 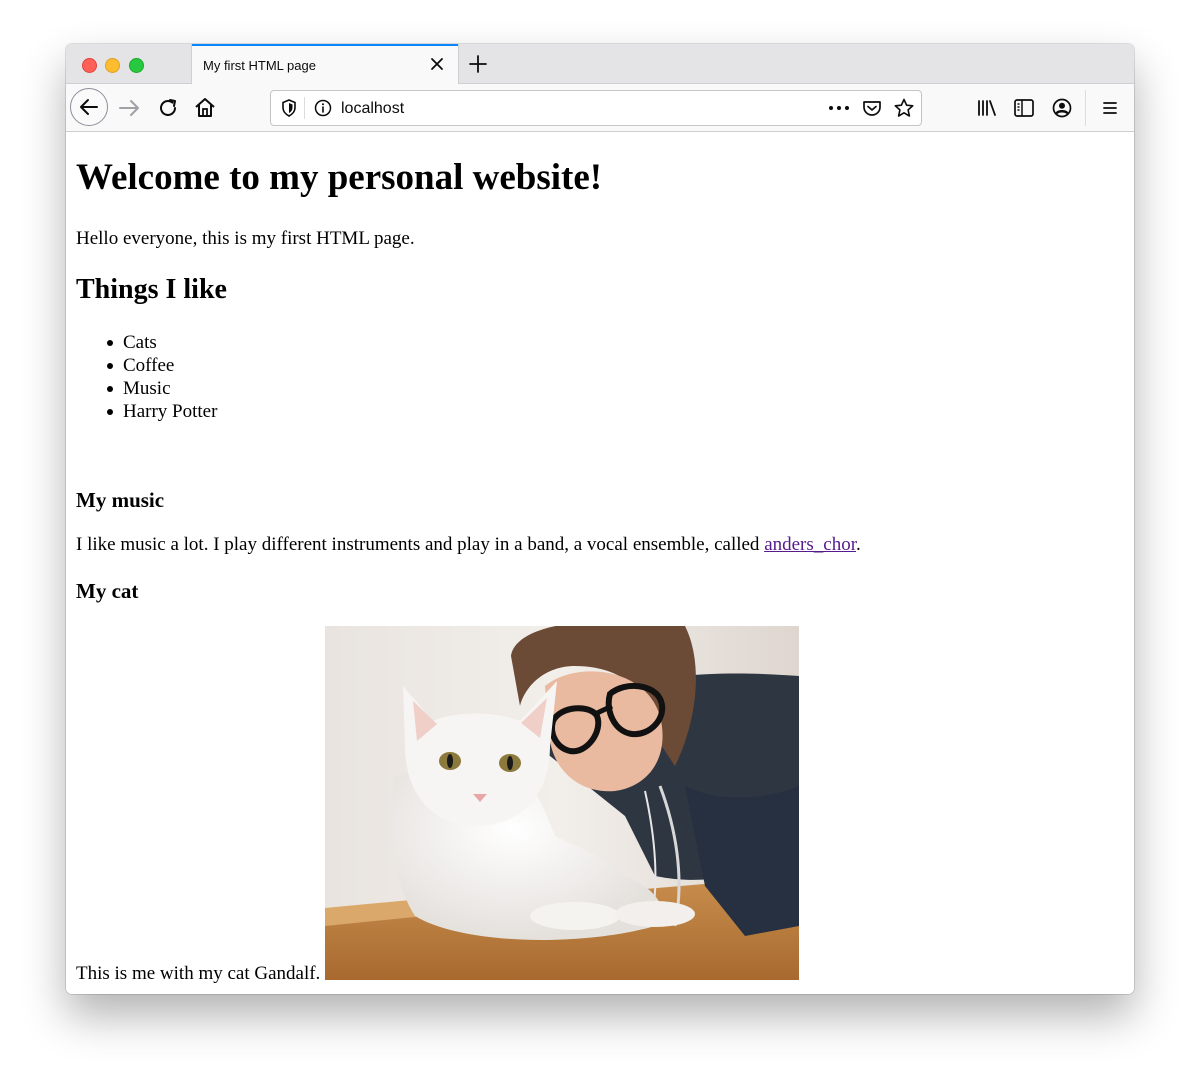 I want to click on tab-strip: My first HTML page, so click(x=600, y=64).